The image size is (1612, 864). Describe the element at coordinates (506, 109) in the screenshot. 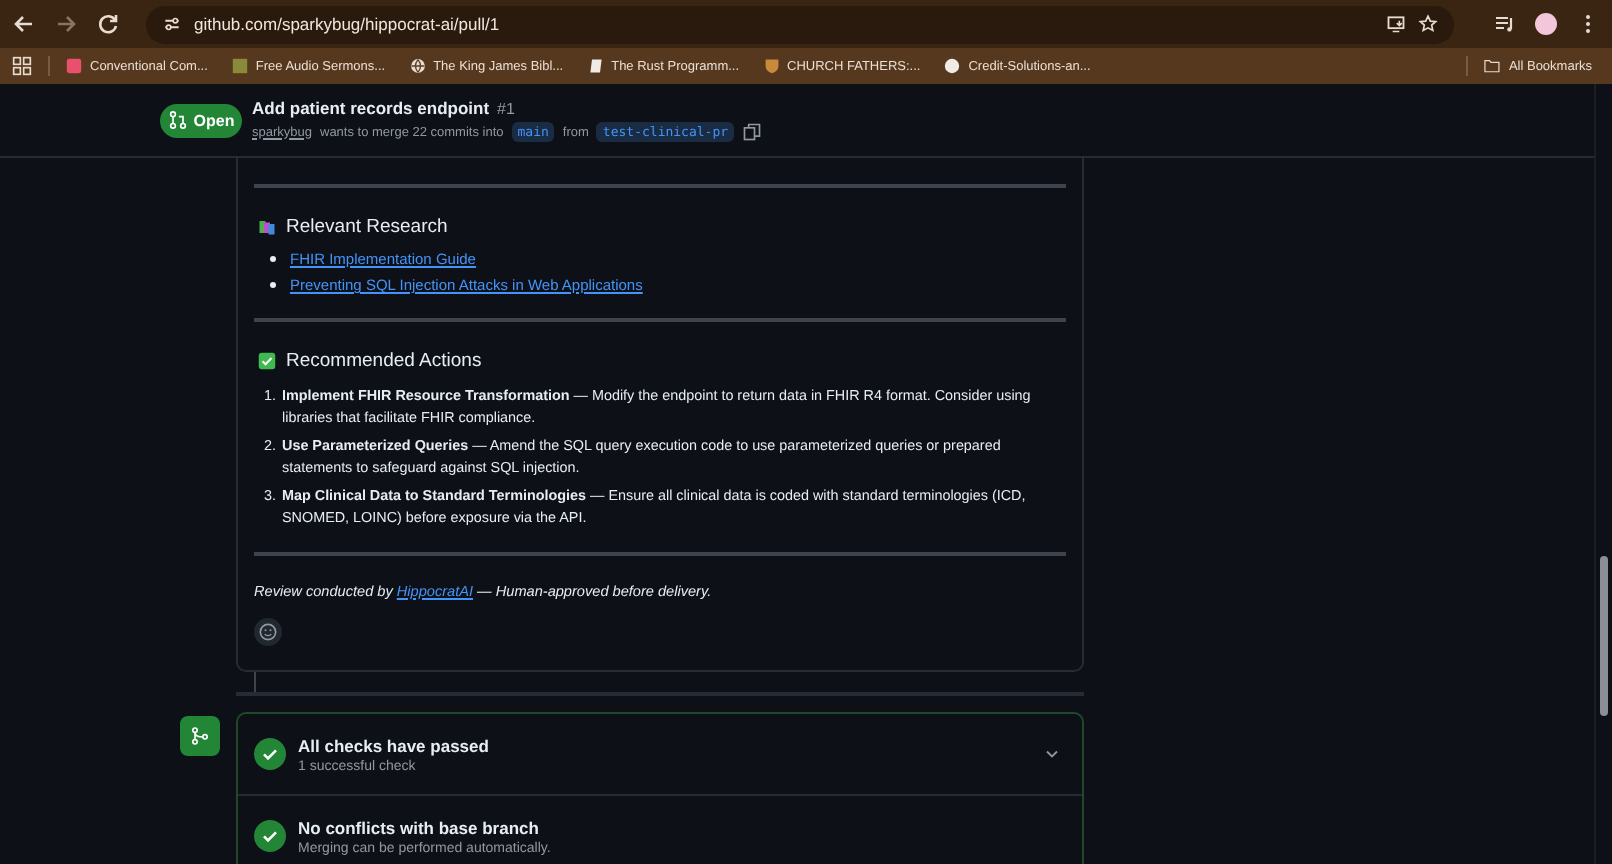

I see `pull-request-number: #1` at that location.